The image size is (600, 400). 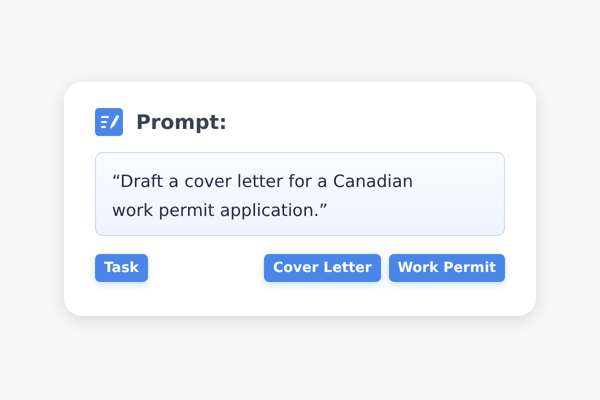 What do you see at coordinates (109, 122) in the screenshot?
I see `edit-note-icon` at bounding box center [109, 122].